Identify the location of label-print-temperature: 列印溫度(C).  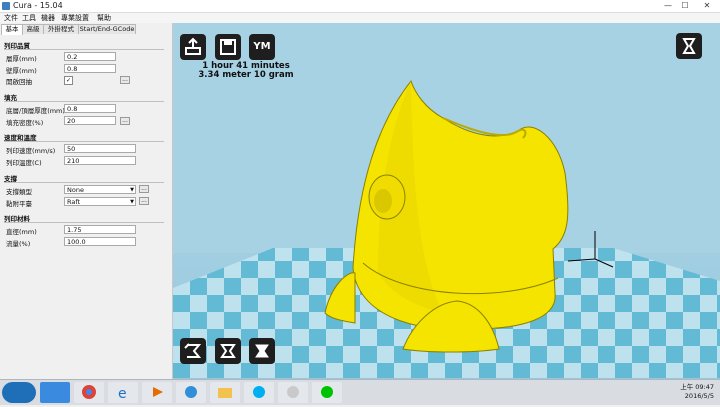
(24, 163).